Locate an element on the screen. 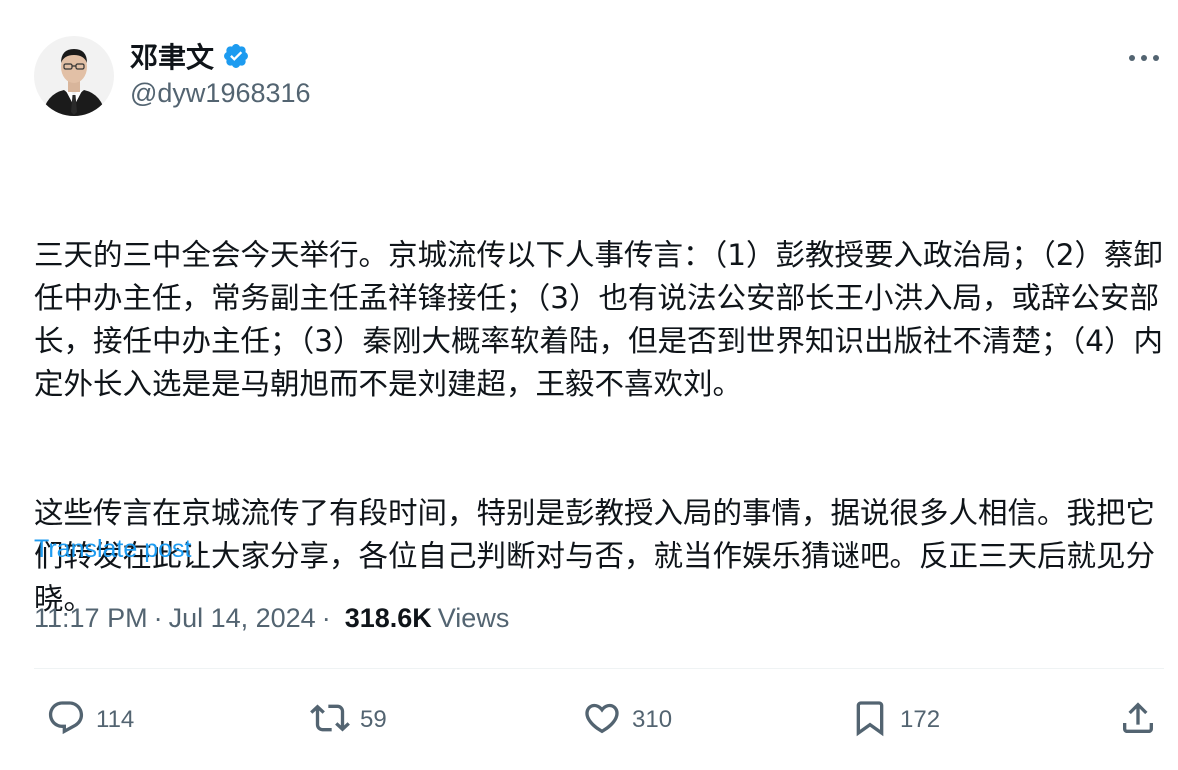 Image resolution: width=1178 pixels, height=770 pixels. share-icon is located at coordinates (1138, 720).